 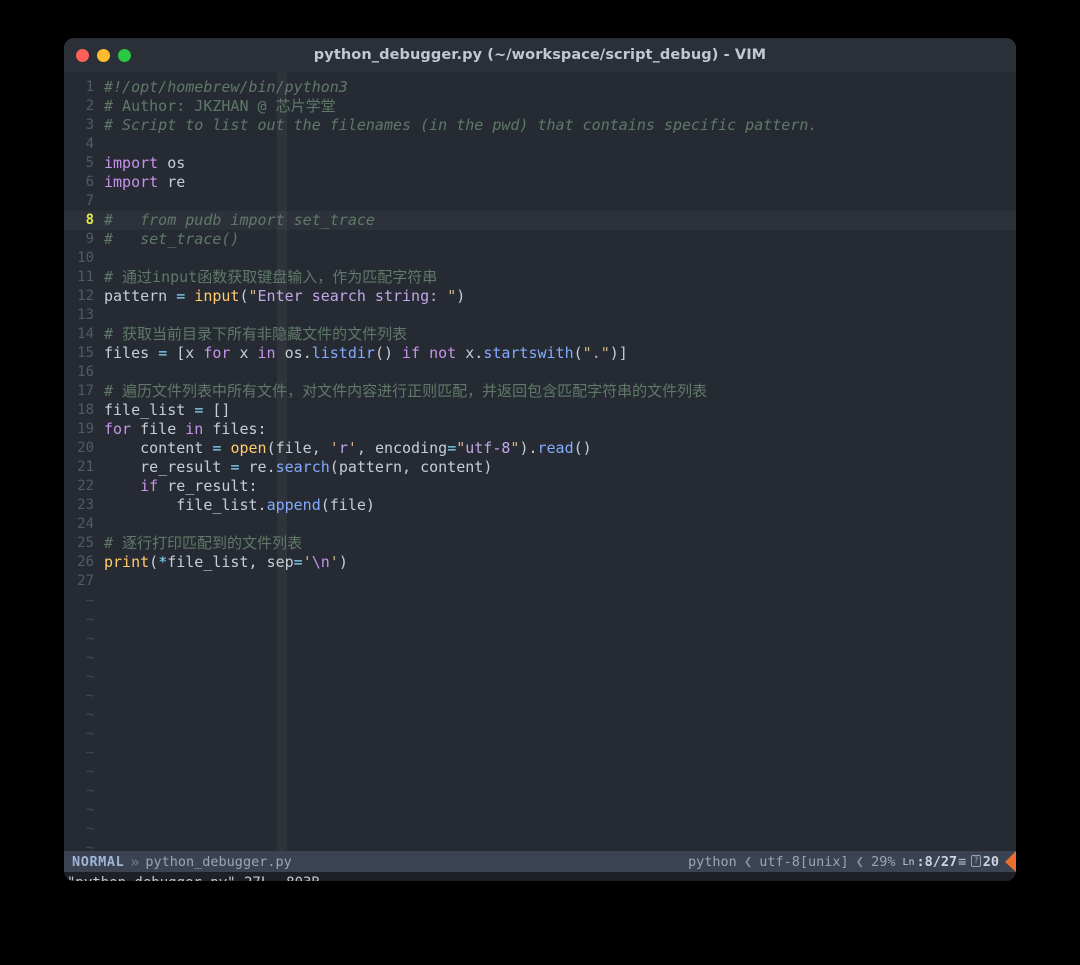 What do you see at coordinates (218, 861) in the screenshot?
I see `status-filename: python_debugger.py` at bounding box center [218, 861].